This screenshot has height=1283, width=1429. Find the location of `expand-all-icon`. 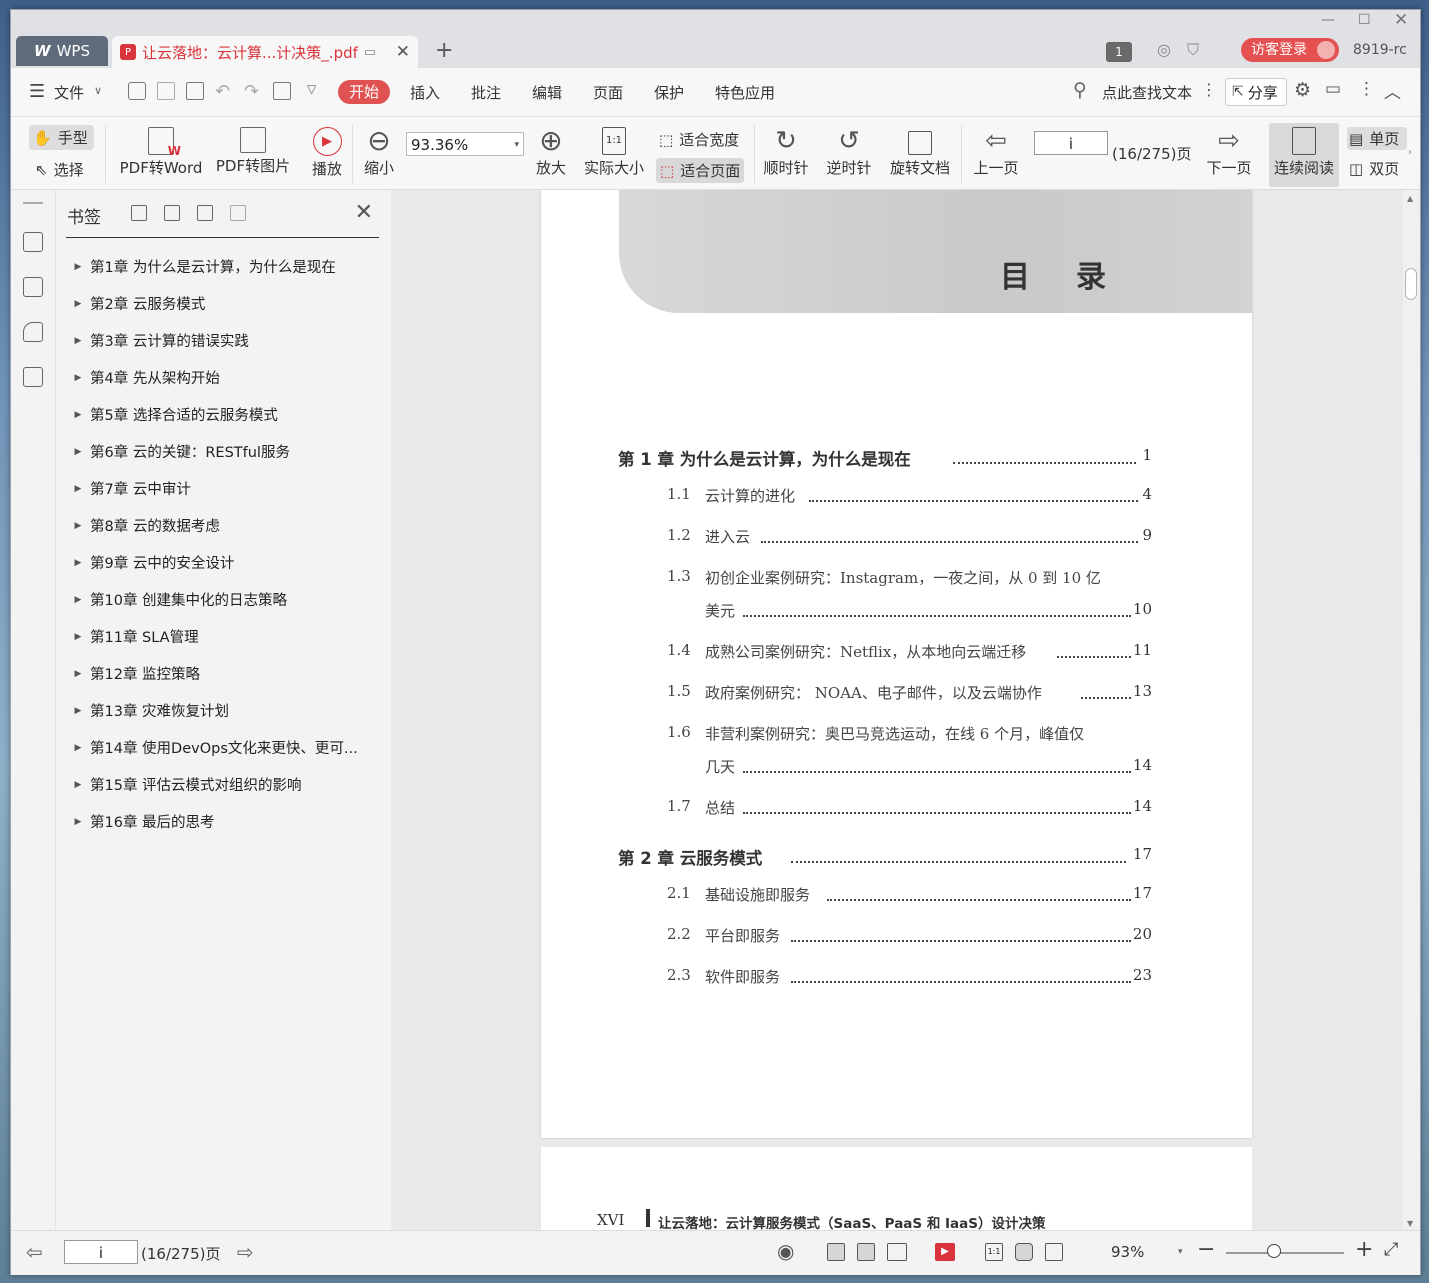

expand-all-icon is located at coordinates (139, 213).